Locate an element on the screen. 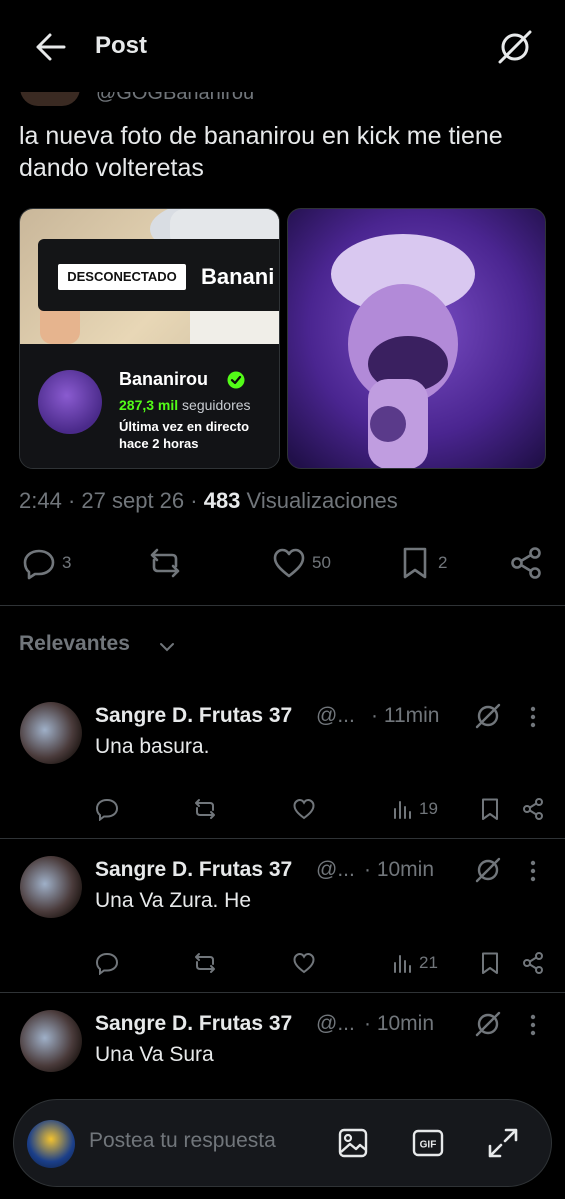  reply-text: Una Va Zura. He is located at coordinates (173, 900).